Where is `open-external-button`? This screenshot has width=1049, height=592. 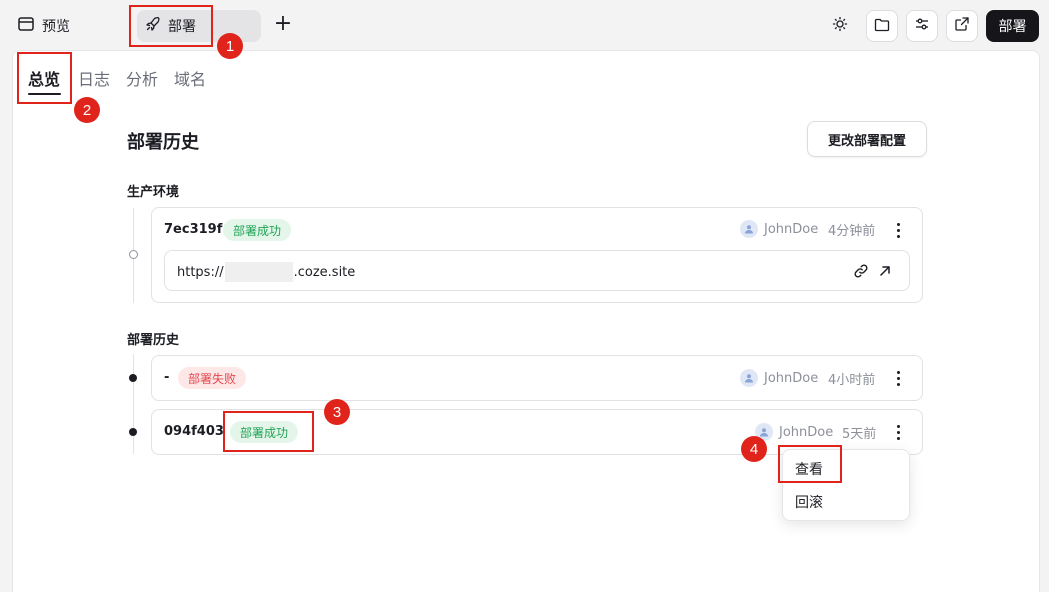 open-external-button is located at coordinates (962, 26).